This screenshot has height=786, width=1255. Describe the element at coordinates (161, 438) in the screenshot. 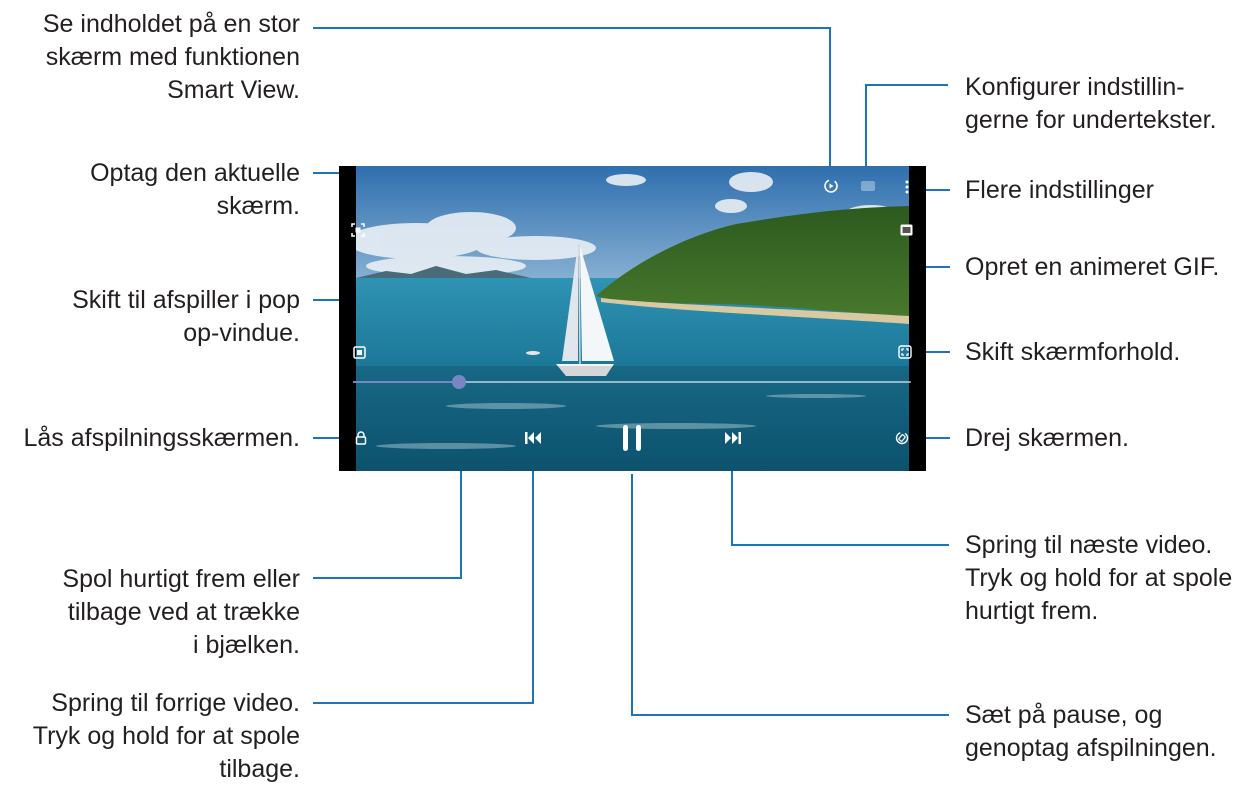

I see `lock-description: Lås afspilningsskærmen.` at that location.